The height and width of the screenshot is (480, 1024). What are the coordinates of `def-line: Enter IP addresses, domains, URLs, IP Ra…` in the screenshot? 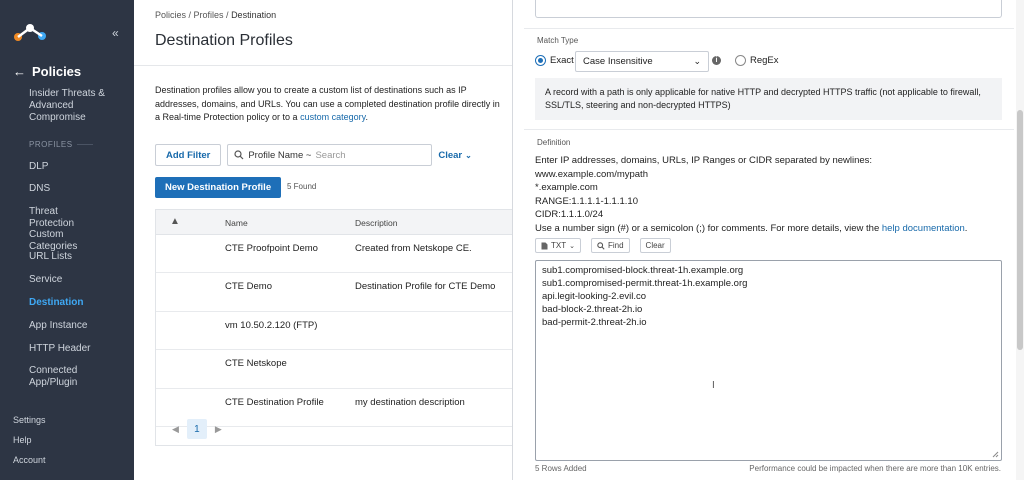 It's located at (704, 160).